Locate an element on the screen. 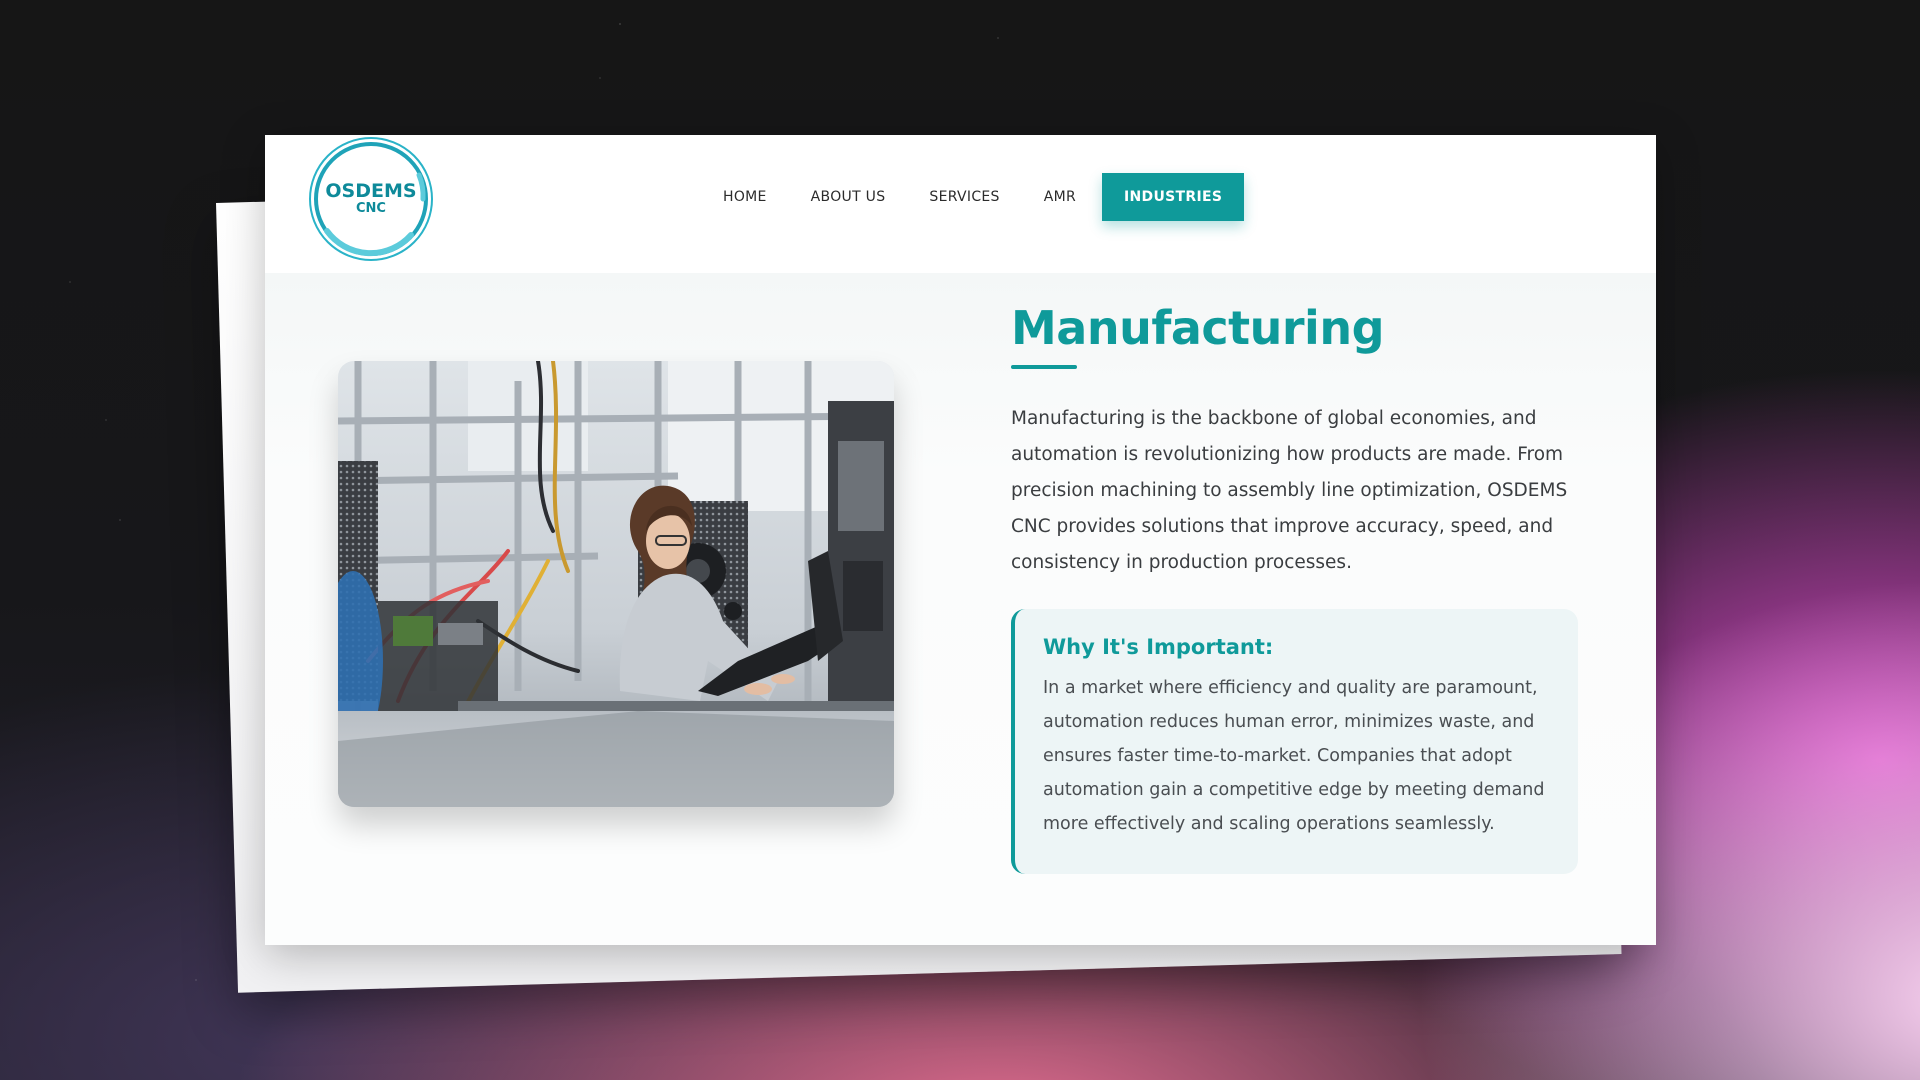 The width and height of the screenshot is (1920, 1080). logo-ring-icon: OSDEMS CNC is located at coordinates (371, 199).